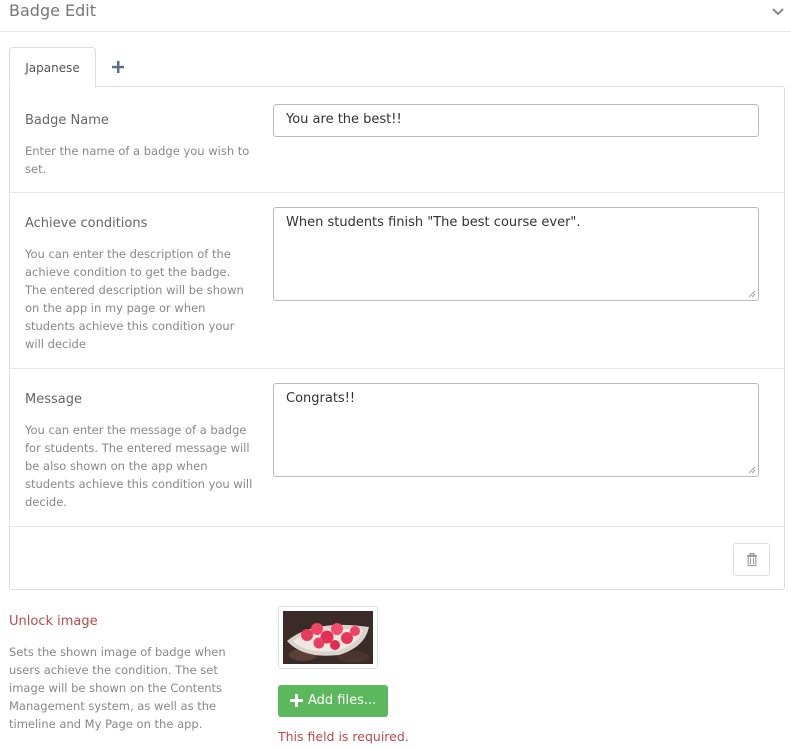  I want to click on message-label: Message, so click(53, 399).